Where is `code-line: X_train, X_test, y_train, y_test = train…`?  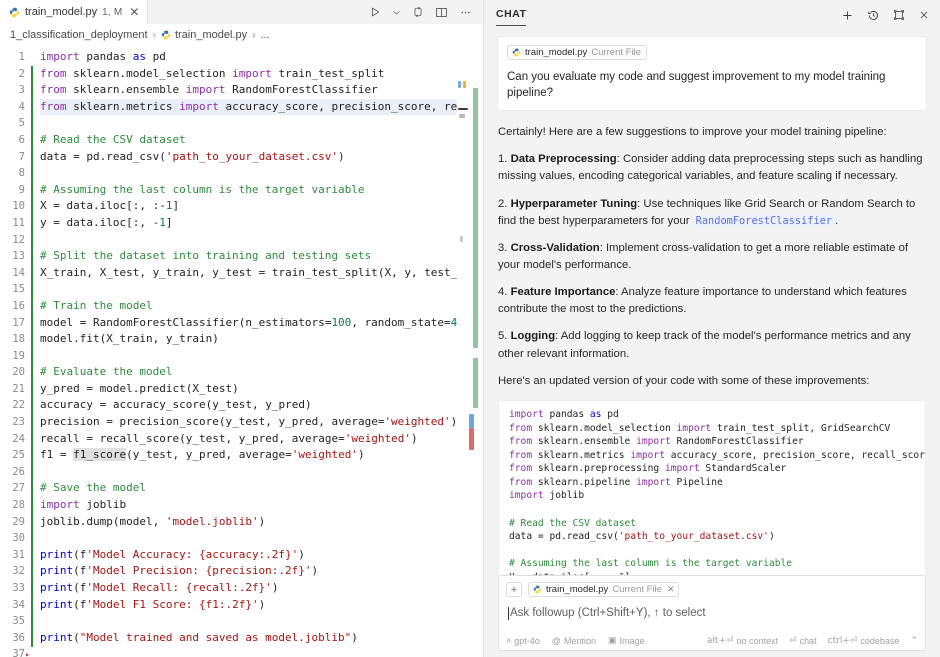 code-line: X_train, X_test, y_train, y_test = train… is located at coordinates (261, 273).